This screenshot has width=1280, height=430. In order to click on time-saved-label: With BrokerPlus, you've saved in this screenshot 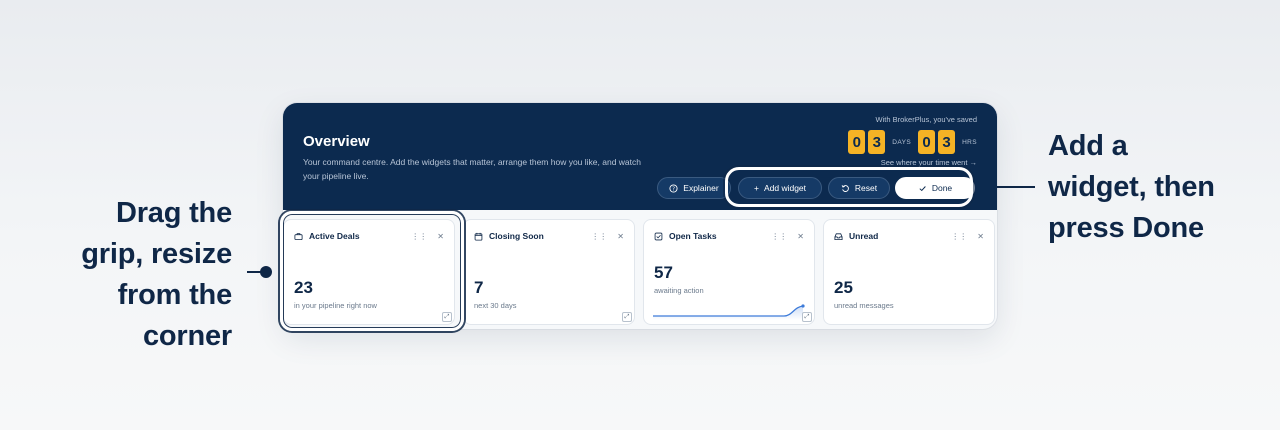, I will do `click(926, 119)`.